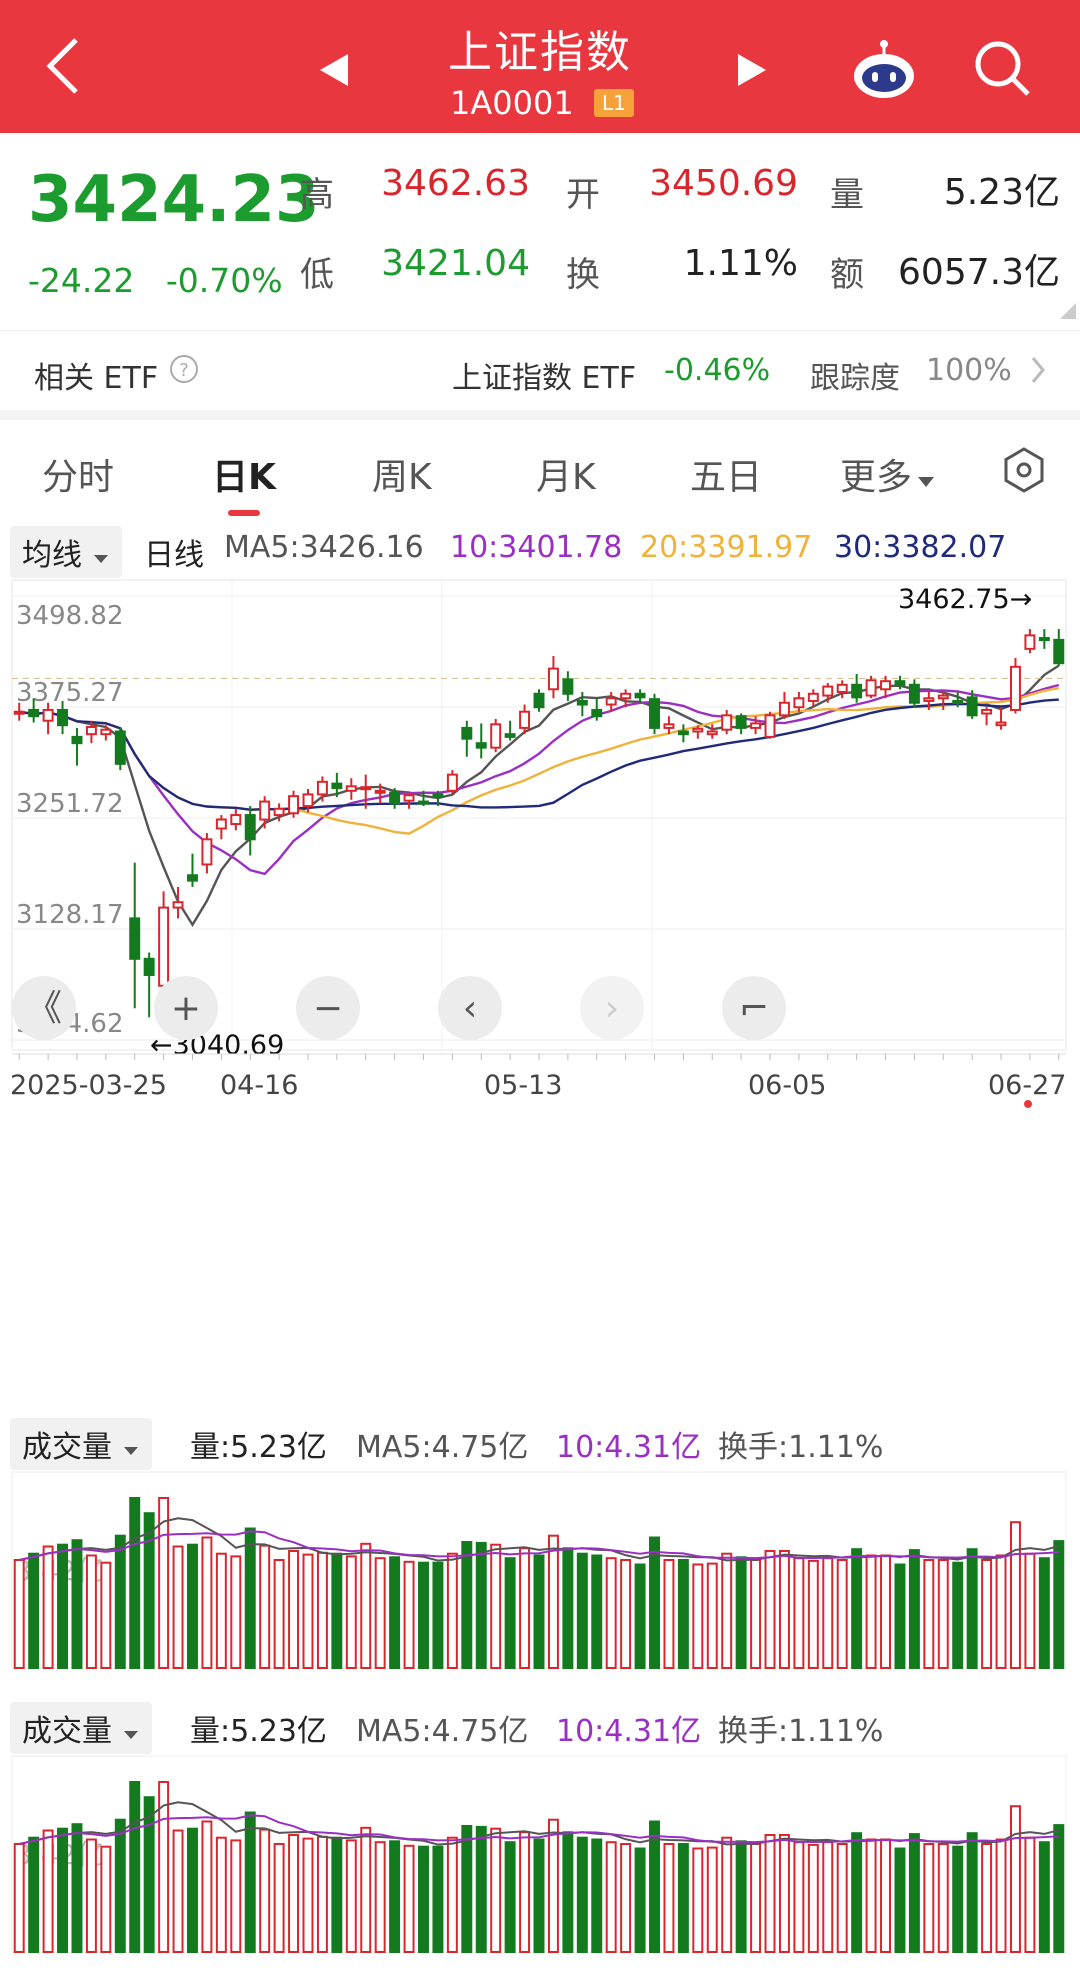 The height and width of the screenshot is (1973, 1080). I want to click on tab-daily-k: 日K, so click(244, 474).